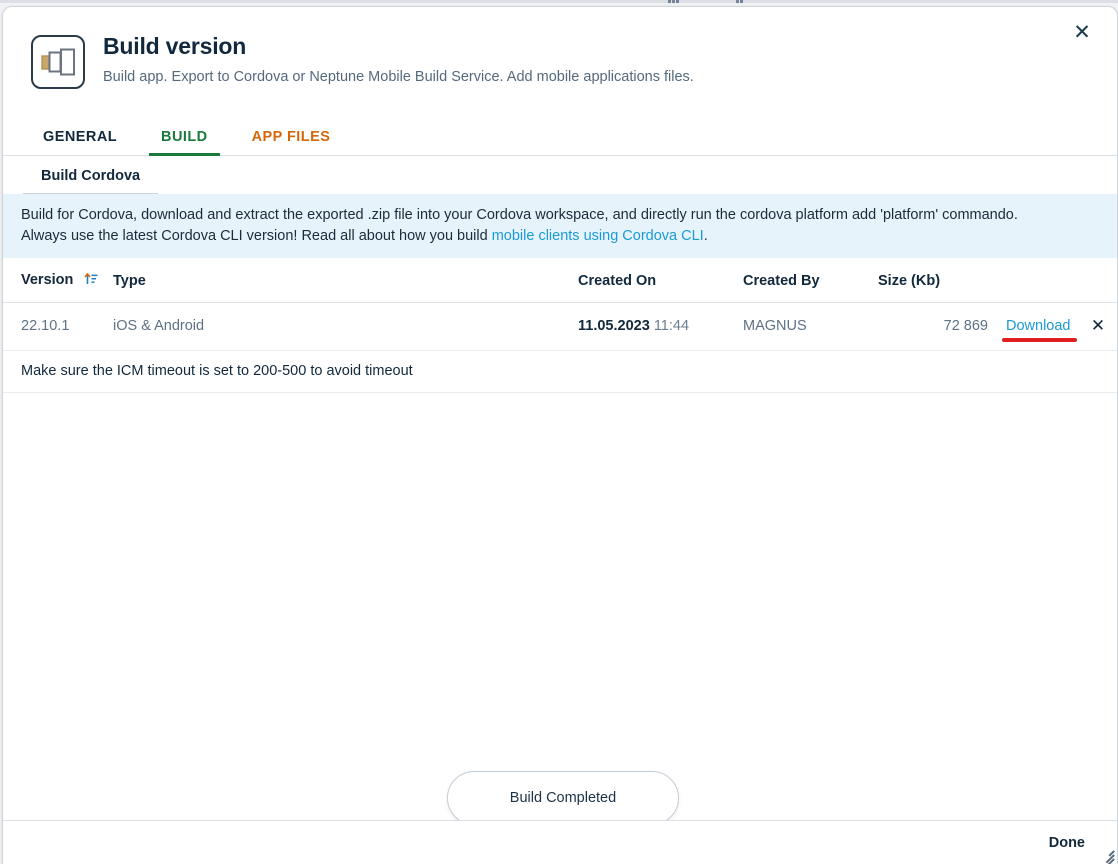 The image size is (1118, 864). What do you see at coordinates (1106, 854) in the screenshot?
I see `resize-grip-icon` at bounding box center [1106, 854].